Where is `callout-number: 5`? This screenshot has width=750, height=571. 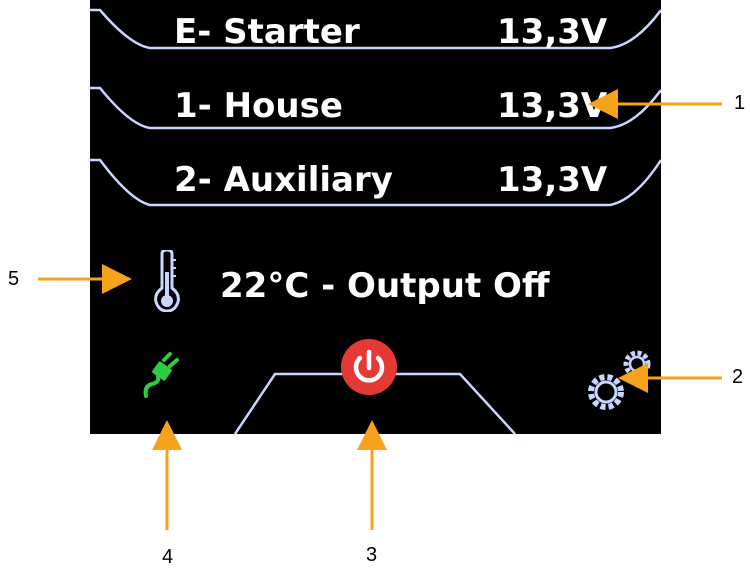
callout-number: 5 is located at coordinates (14, 279).